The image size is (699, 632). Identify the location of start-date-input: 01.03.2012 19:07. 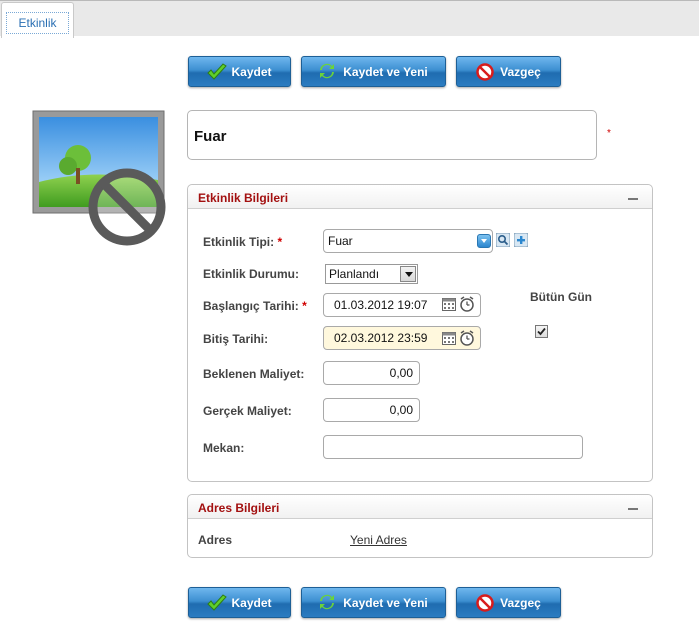
(402, 305).